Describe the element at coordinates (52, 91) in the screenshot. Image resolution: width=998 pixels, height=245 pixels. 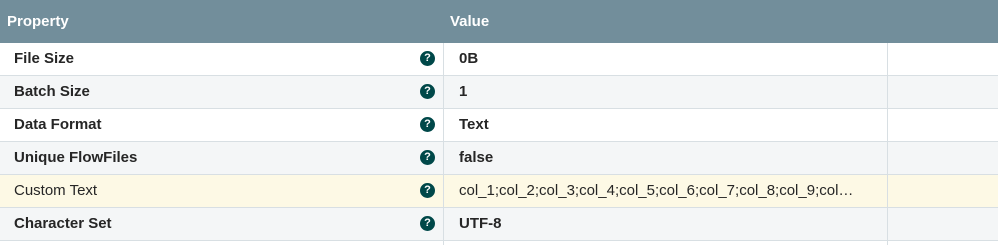
I see `property-name: Batch Size` at that location.